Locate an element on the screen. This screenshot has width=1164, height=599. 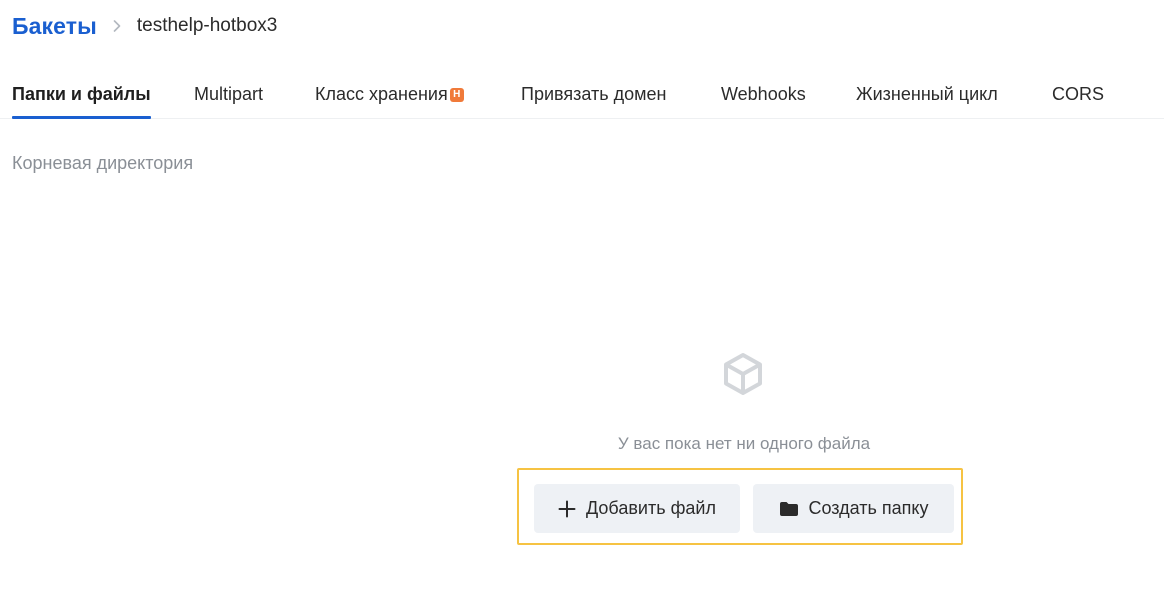
current-directory-label: Корневая директория is located at coordinates (103, 163).